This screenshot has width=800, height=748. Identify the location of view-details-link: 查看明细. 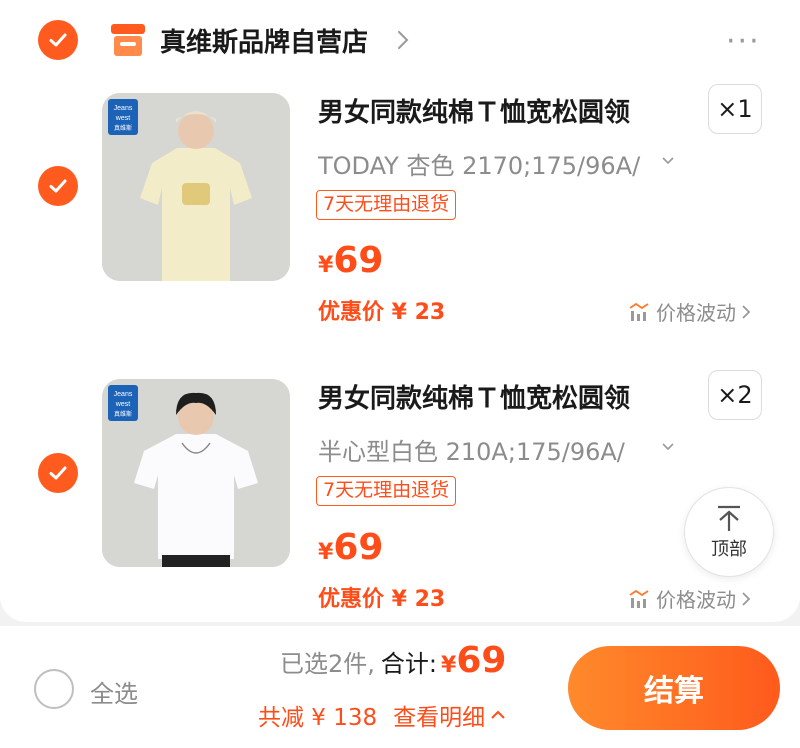
(439, 715).